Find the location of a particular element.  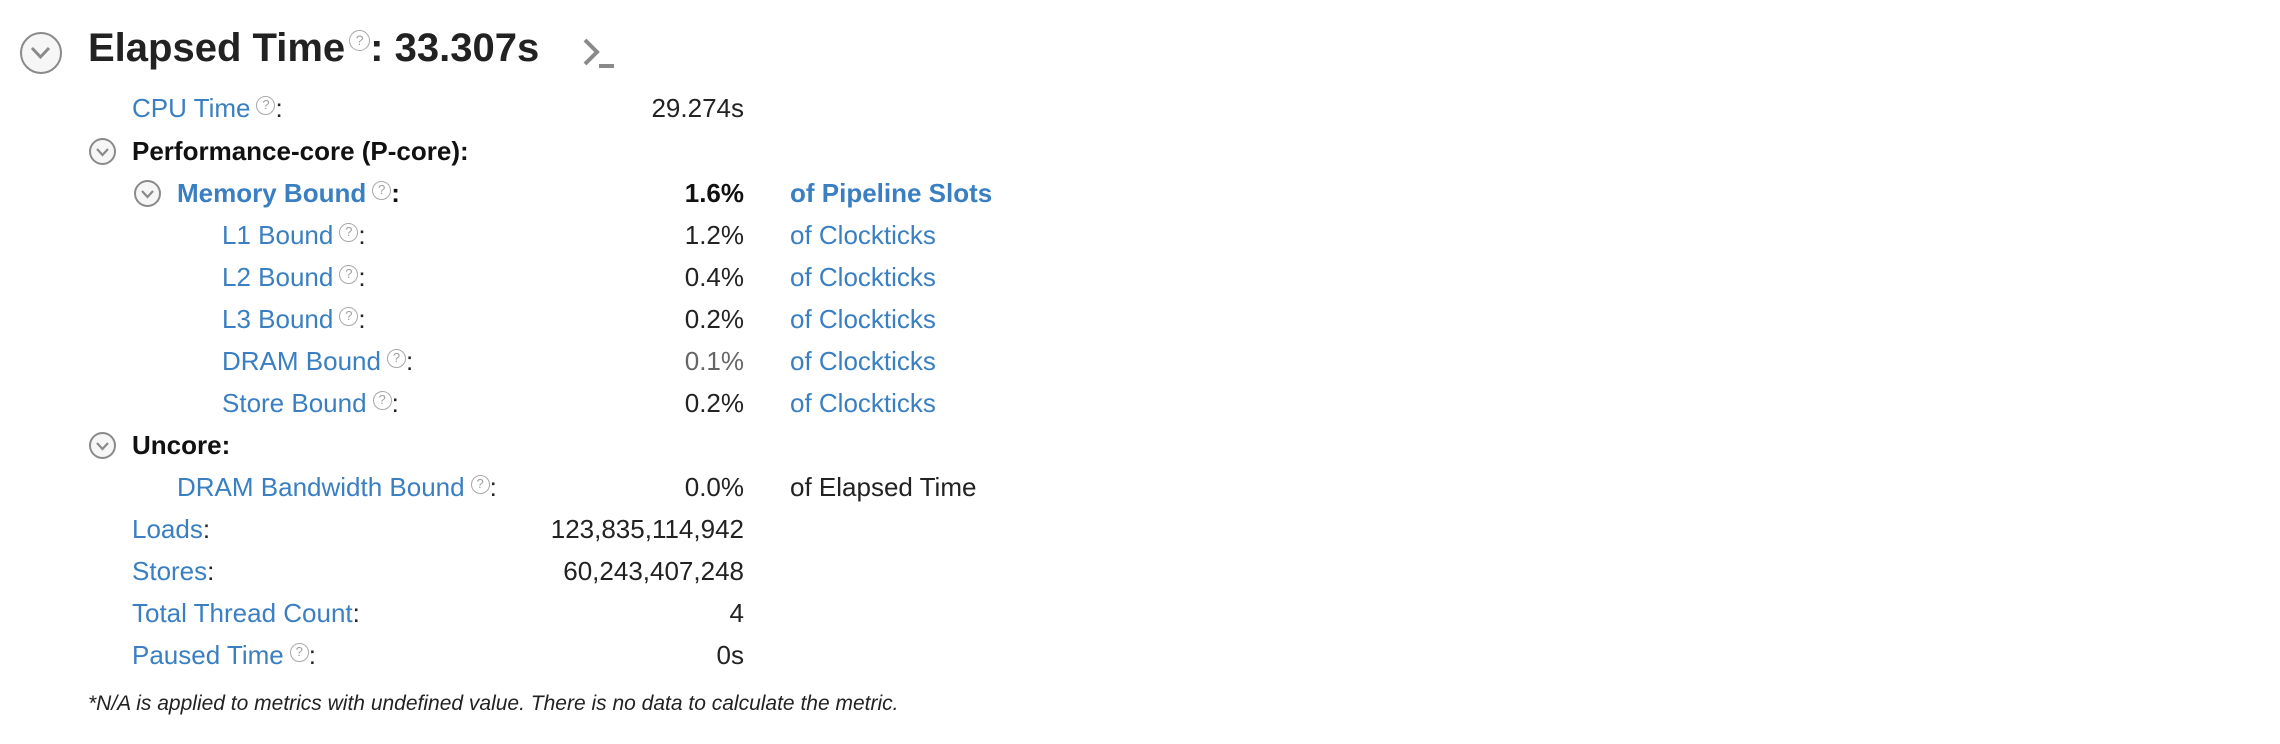

uncore-heading: Uncore: is located at coordinates (181, 445).